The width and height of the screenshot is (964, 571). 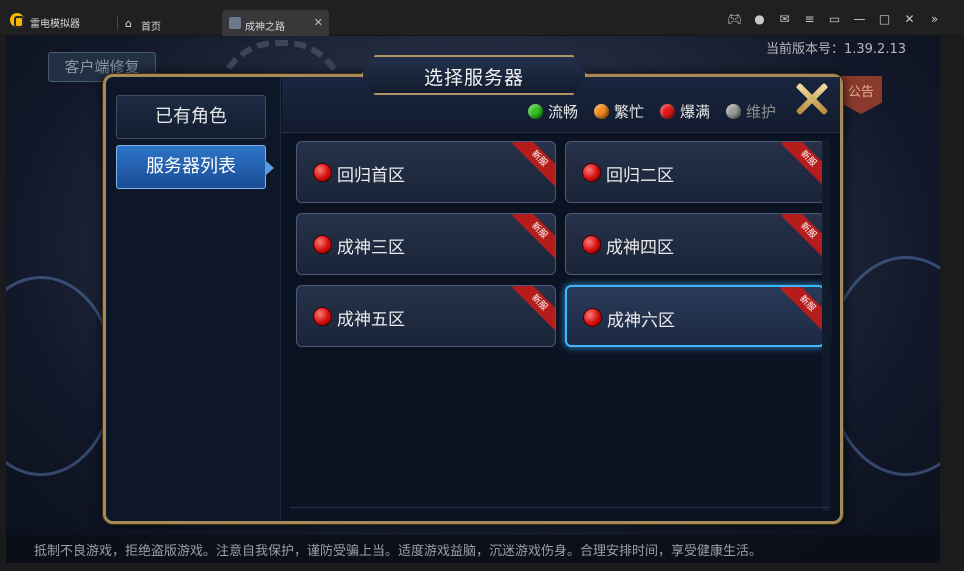 What do you see at coordinates (128, 23) in the screenshot?
I see `home-icon: ⌂` at bounding box center [128, 23].